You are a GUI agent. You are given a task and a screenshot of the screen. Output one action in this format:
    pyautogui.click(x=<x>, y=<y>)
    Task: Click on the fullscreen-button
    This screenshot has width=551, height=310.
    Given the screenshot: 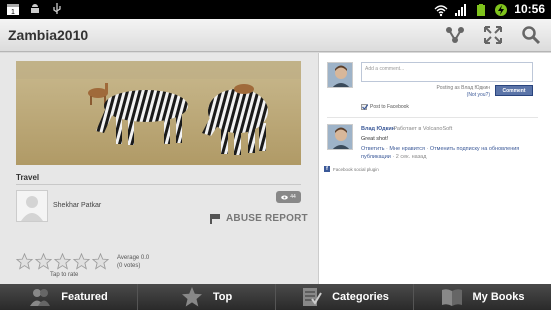 What is the action you would take?
    pyautogui.click(x=493, y=35)
    